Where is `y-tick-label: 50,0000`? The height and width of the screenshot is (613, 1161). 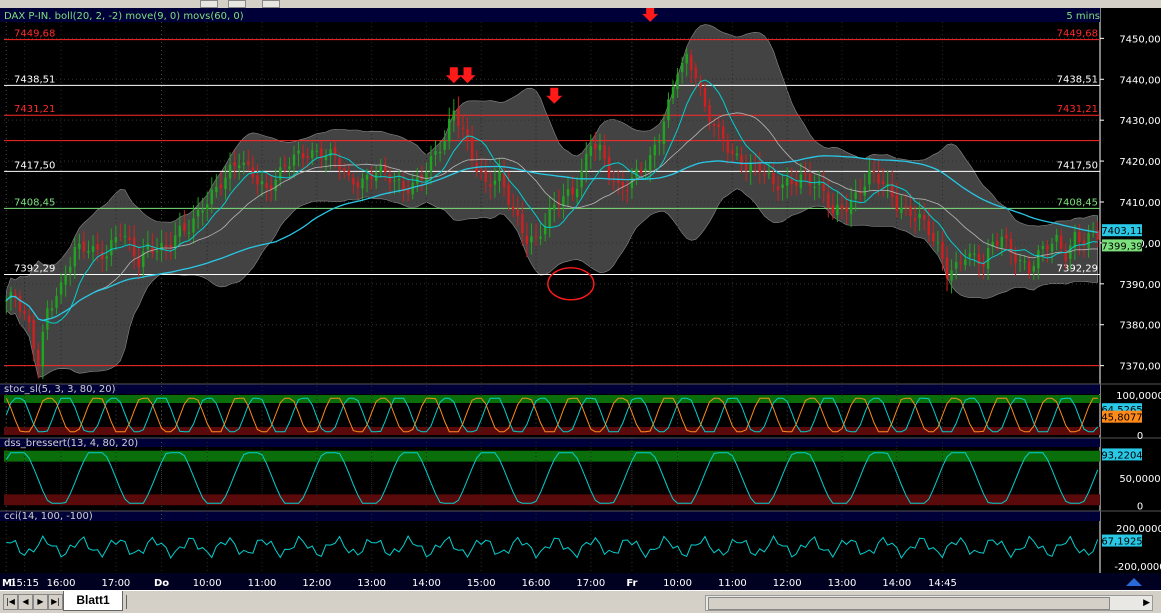 y-tick-label: 50,0000 is located at coordinates (1139, 479).